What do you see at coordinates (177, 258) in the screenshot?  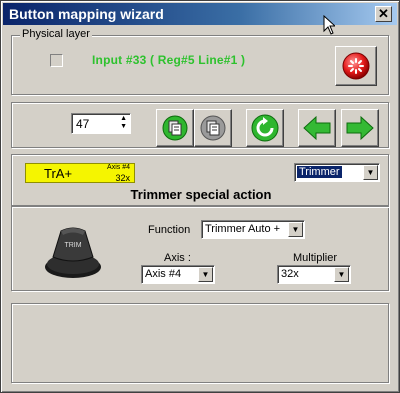 I see `axis-label: Axis :` at bounding box center [177, 258].